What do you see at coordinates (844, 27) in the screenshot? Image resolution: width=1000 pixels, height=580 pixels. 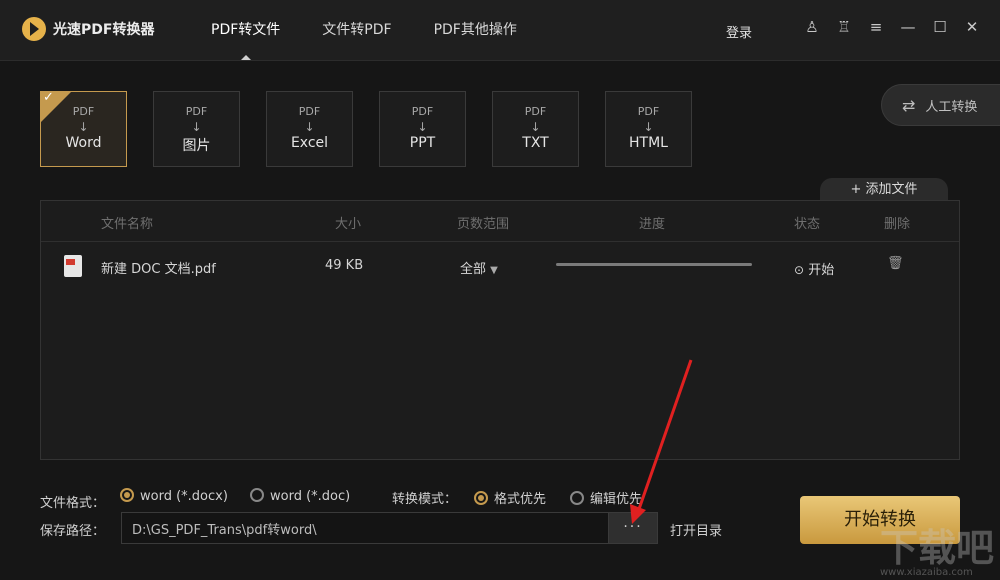 I see `skin-icon: ♖` at bounding box center [844, 27].